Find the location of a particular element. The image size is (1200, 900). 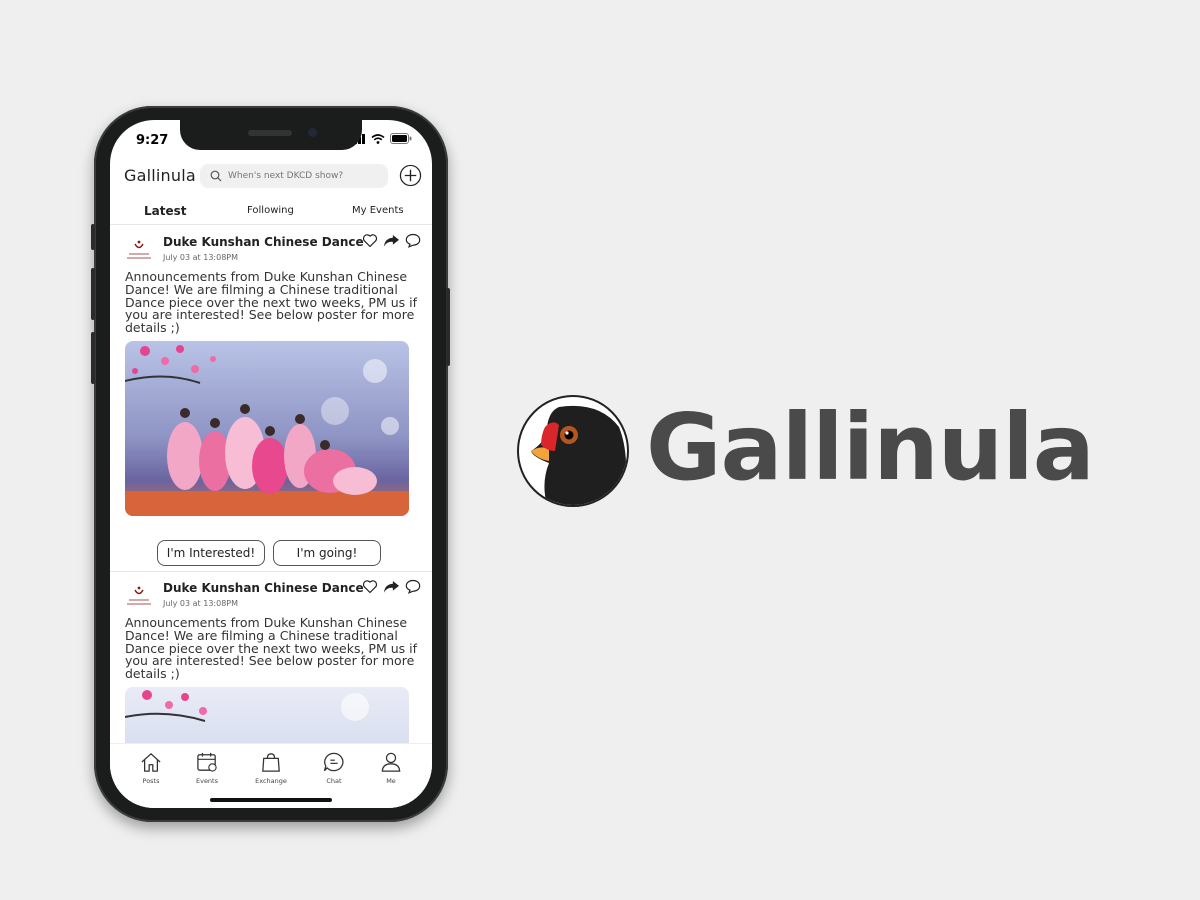

post-divider is located at coordinates (271, 571).